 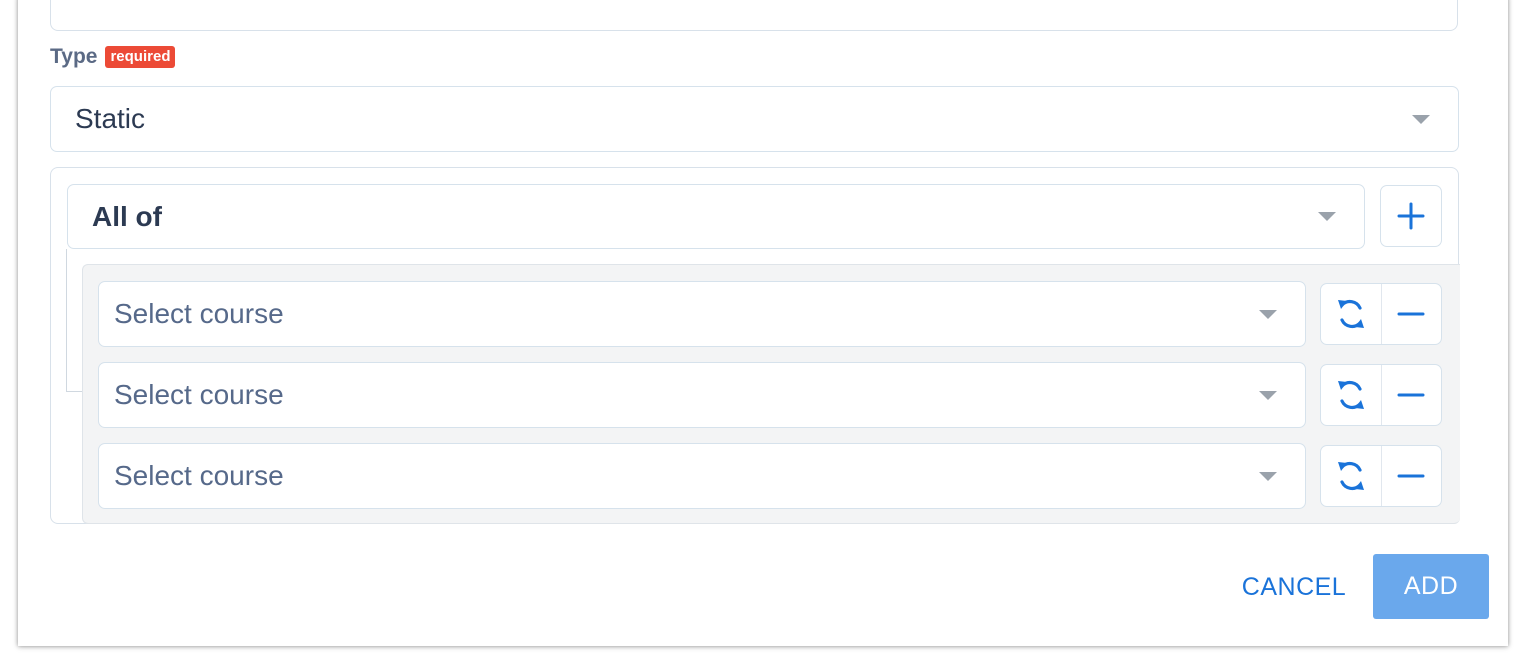 What do you see at coordinates (716, 216) in the screenshot?
I see `operator-select: All of` at bounding box center [716, 216].